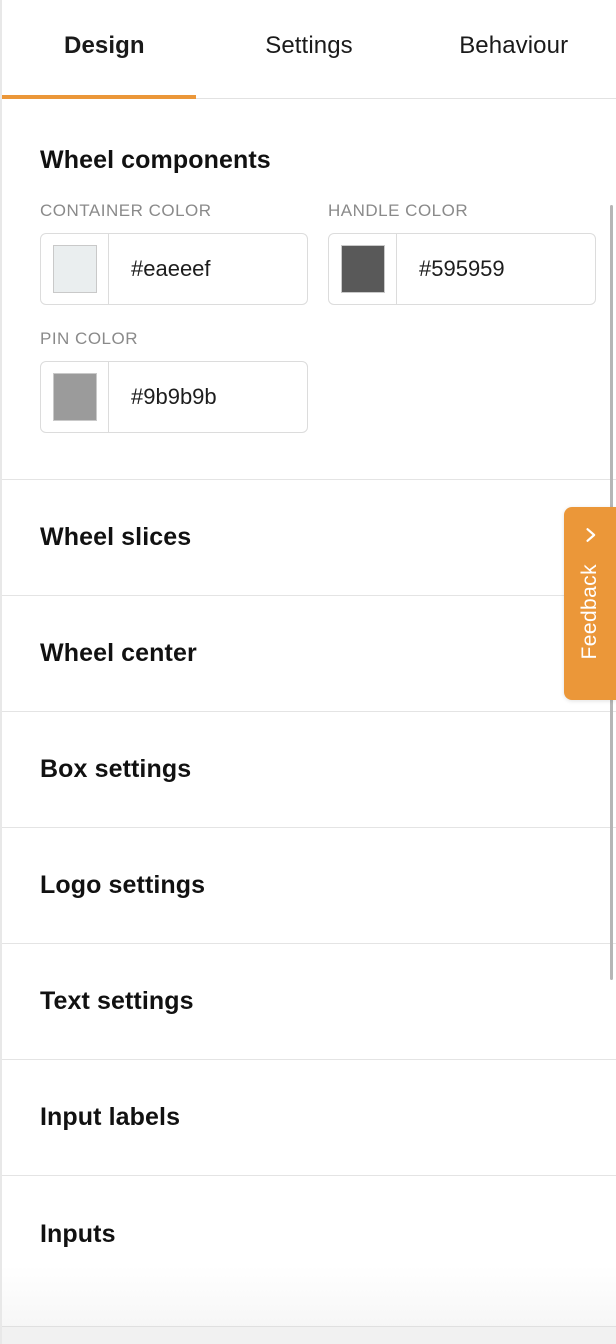  I want to click on tab-behaviour-label: Behaviour, so click(514, 45).